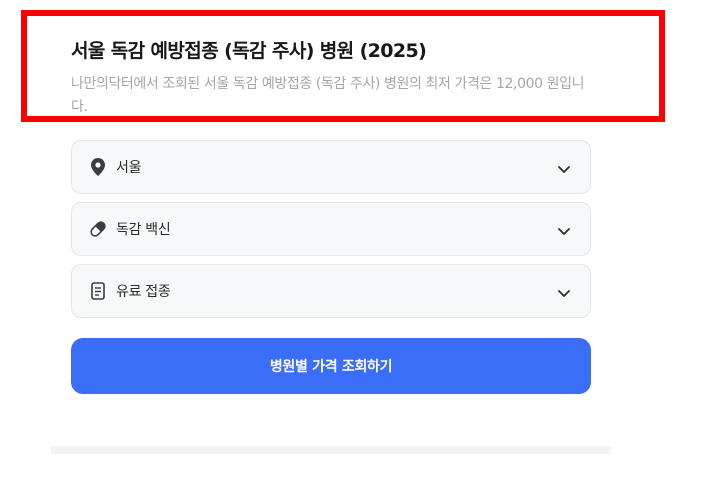 The height and width of the screenshot is (487, 728). Describe the element at coordinates (98, 229) in the screenshot. I see `pill-icon` at that location.